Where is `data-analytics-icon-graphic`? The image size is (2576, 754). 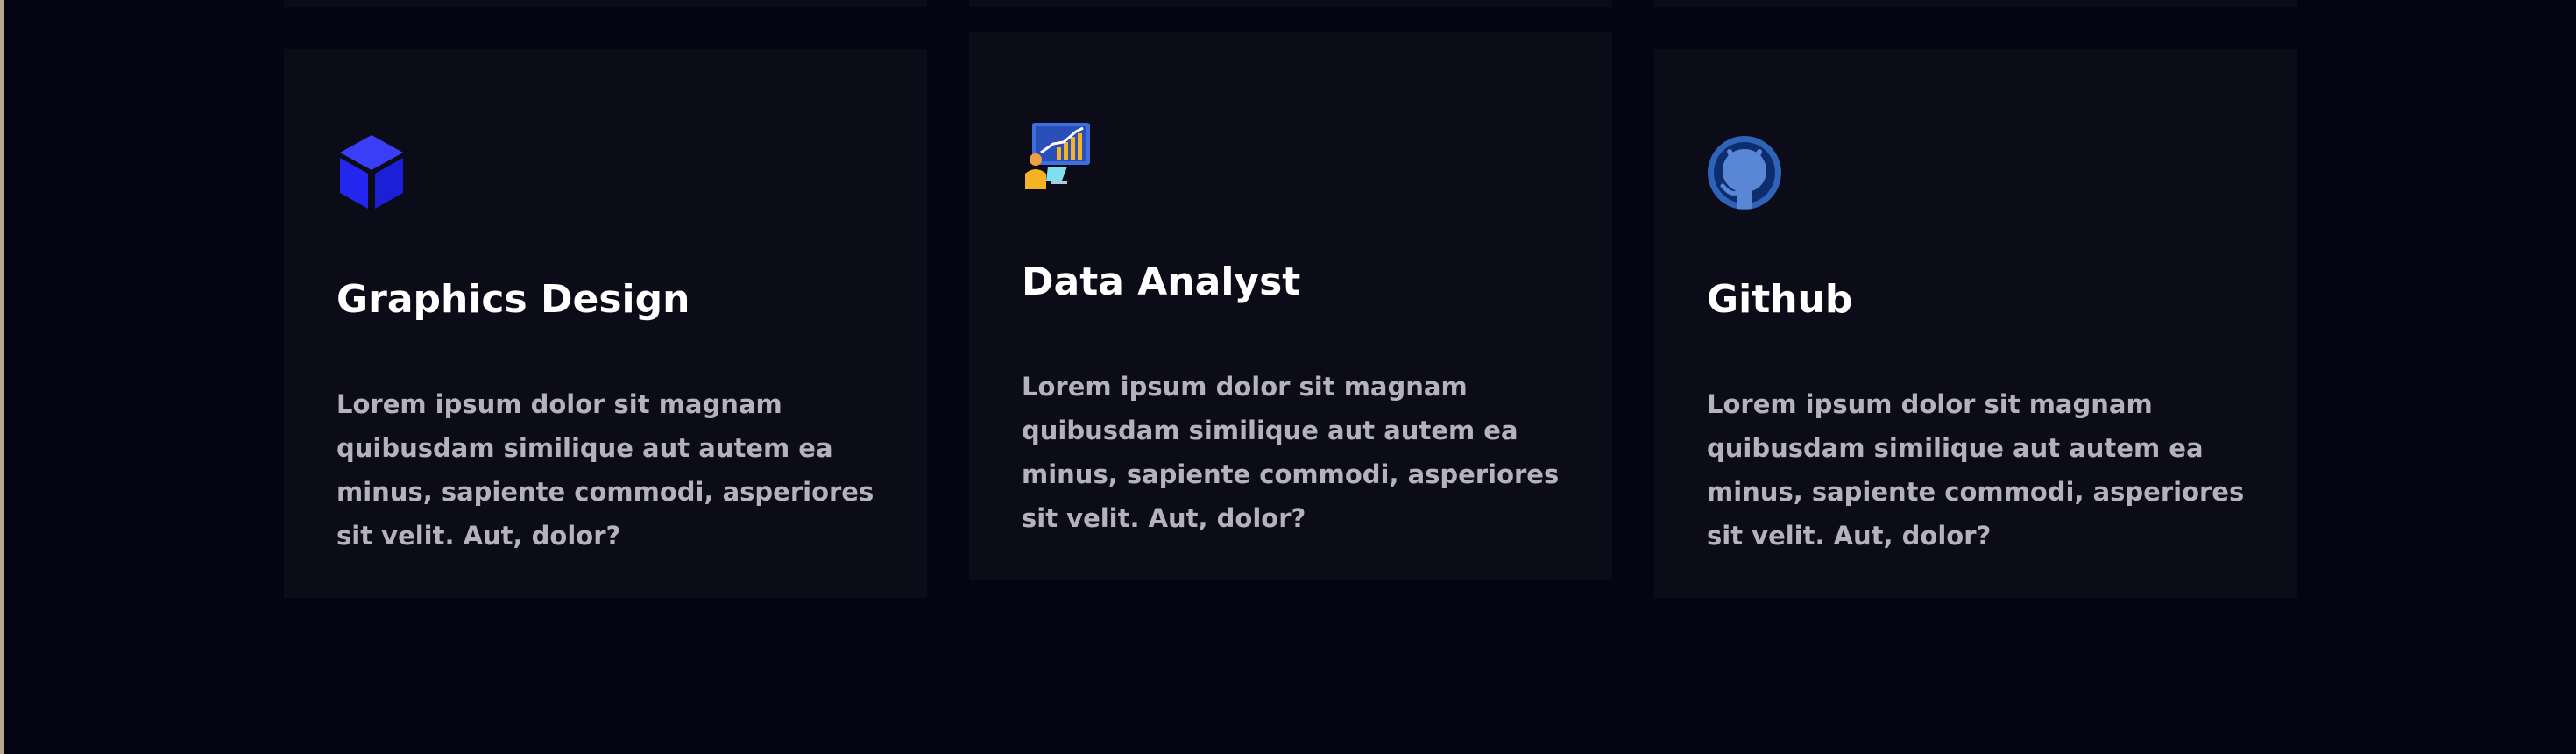
data-analytics-icon-graphic is located at coordinates (1057, 156).